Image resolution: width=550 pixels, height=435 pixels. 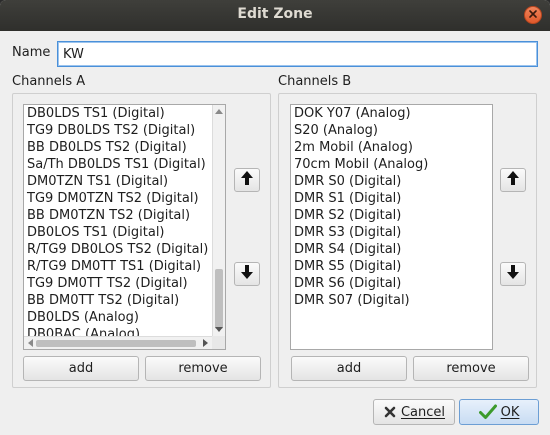 I want to click on list-item: DMR S6 (Digital), so click(x=391, y=283).